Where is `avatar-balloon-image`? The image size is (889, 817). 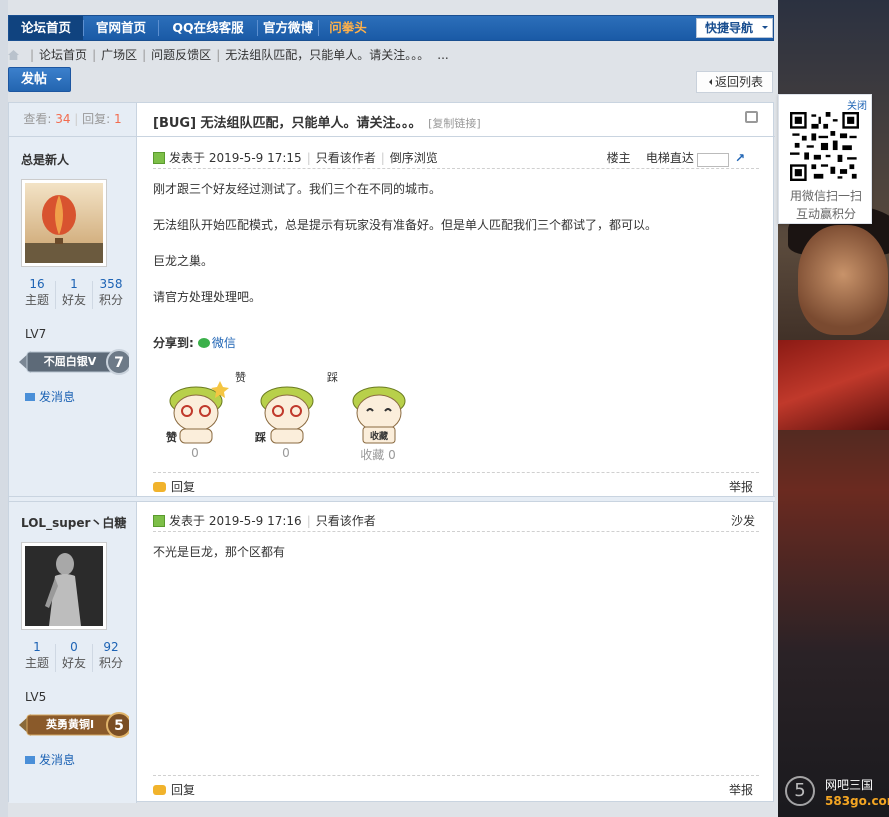 avatar-balloon-image is located at coordinates (64, 223).